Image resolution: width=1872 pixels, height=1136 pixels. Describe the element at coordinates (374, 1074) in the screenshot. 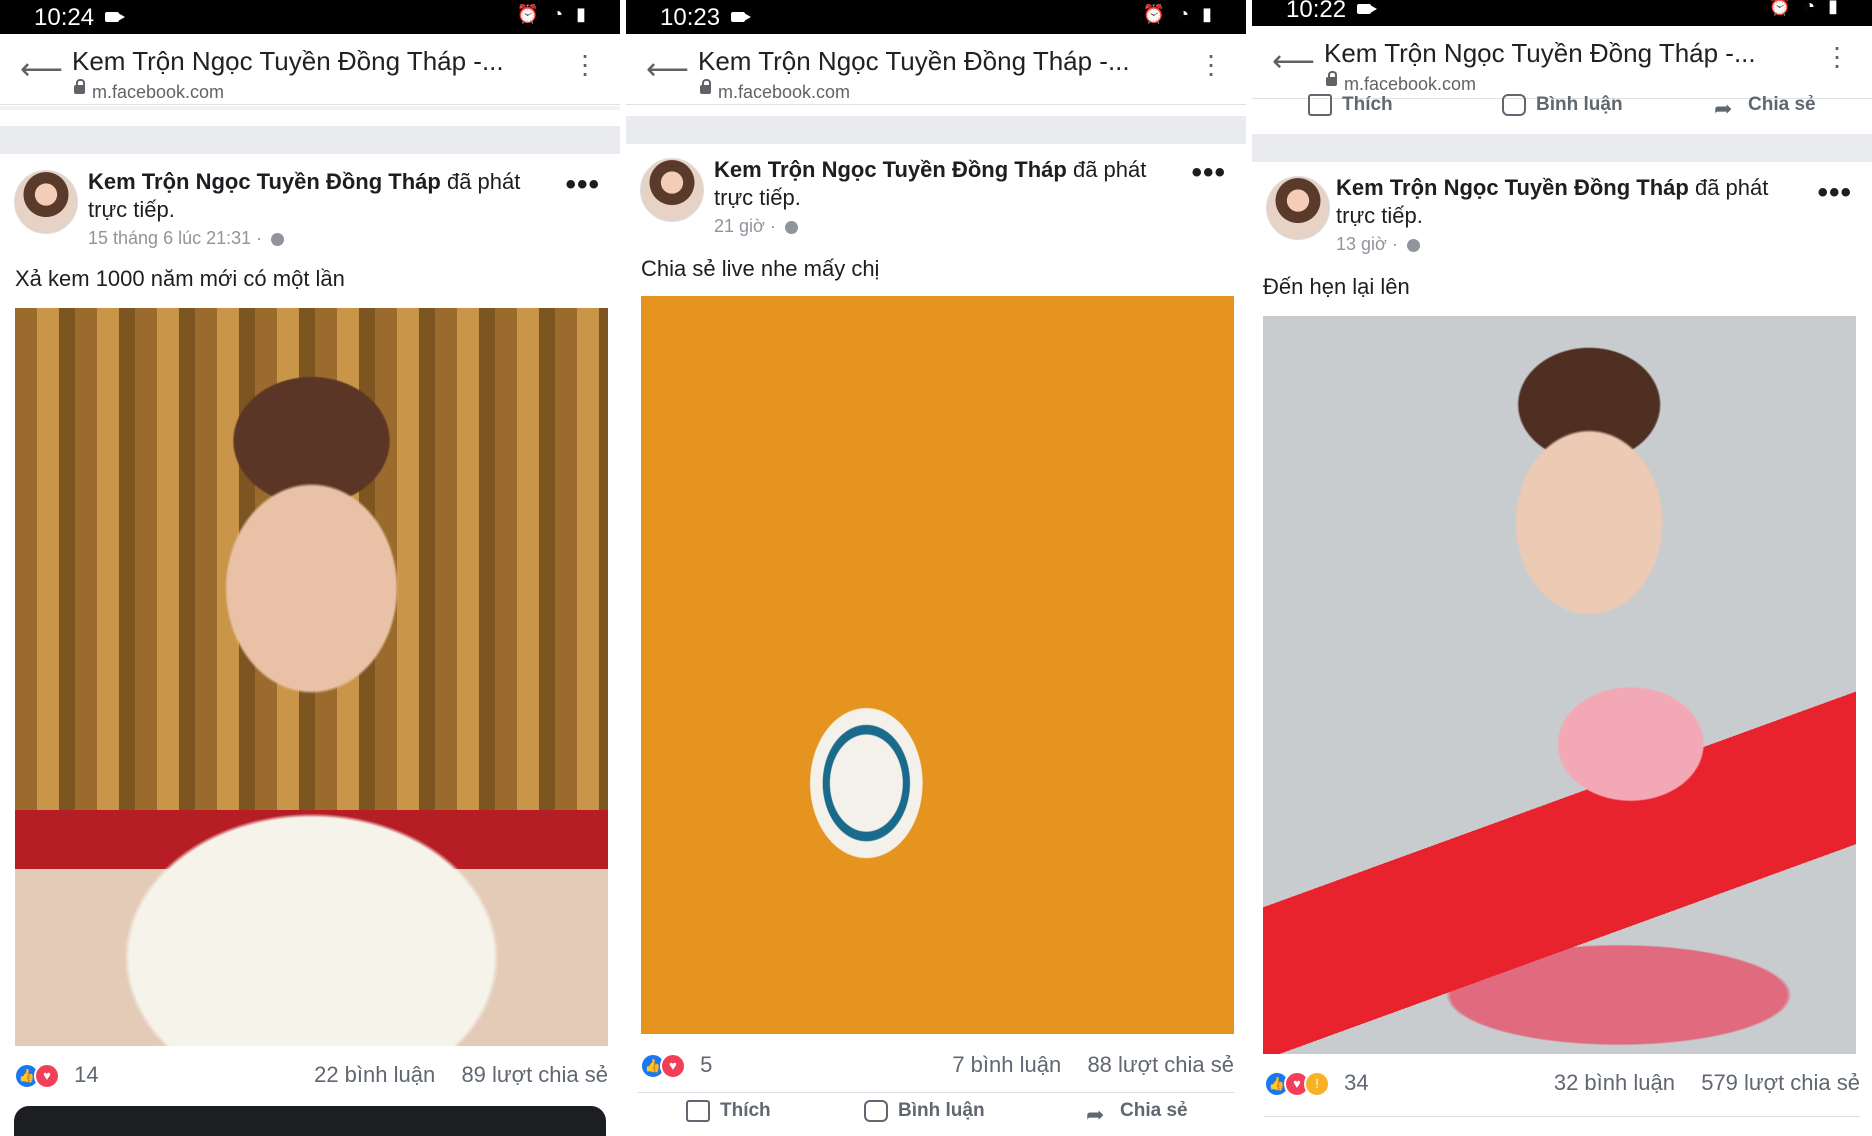

I see `comment-count: 22 bình luận` at that location.